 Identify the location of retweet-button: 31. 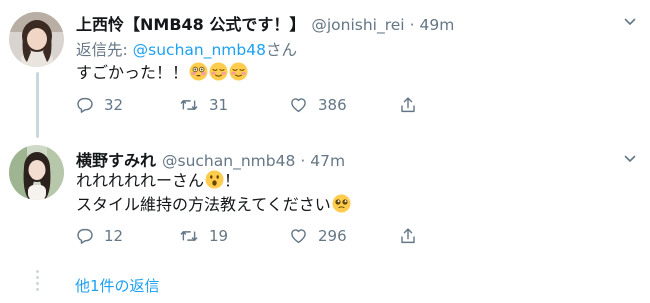
(234, 105).